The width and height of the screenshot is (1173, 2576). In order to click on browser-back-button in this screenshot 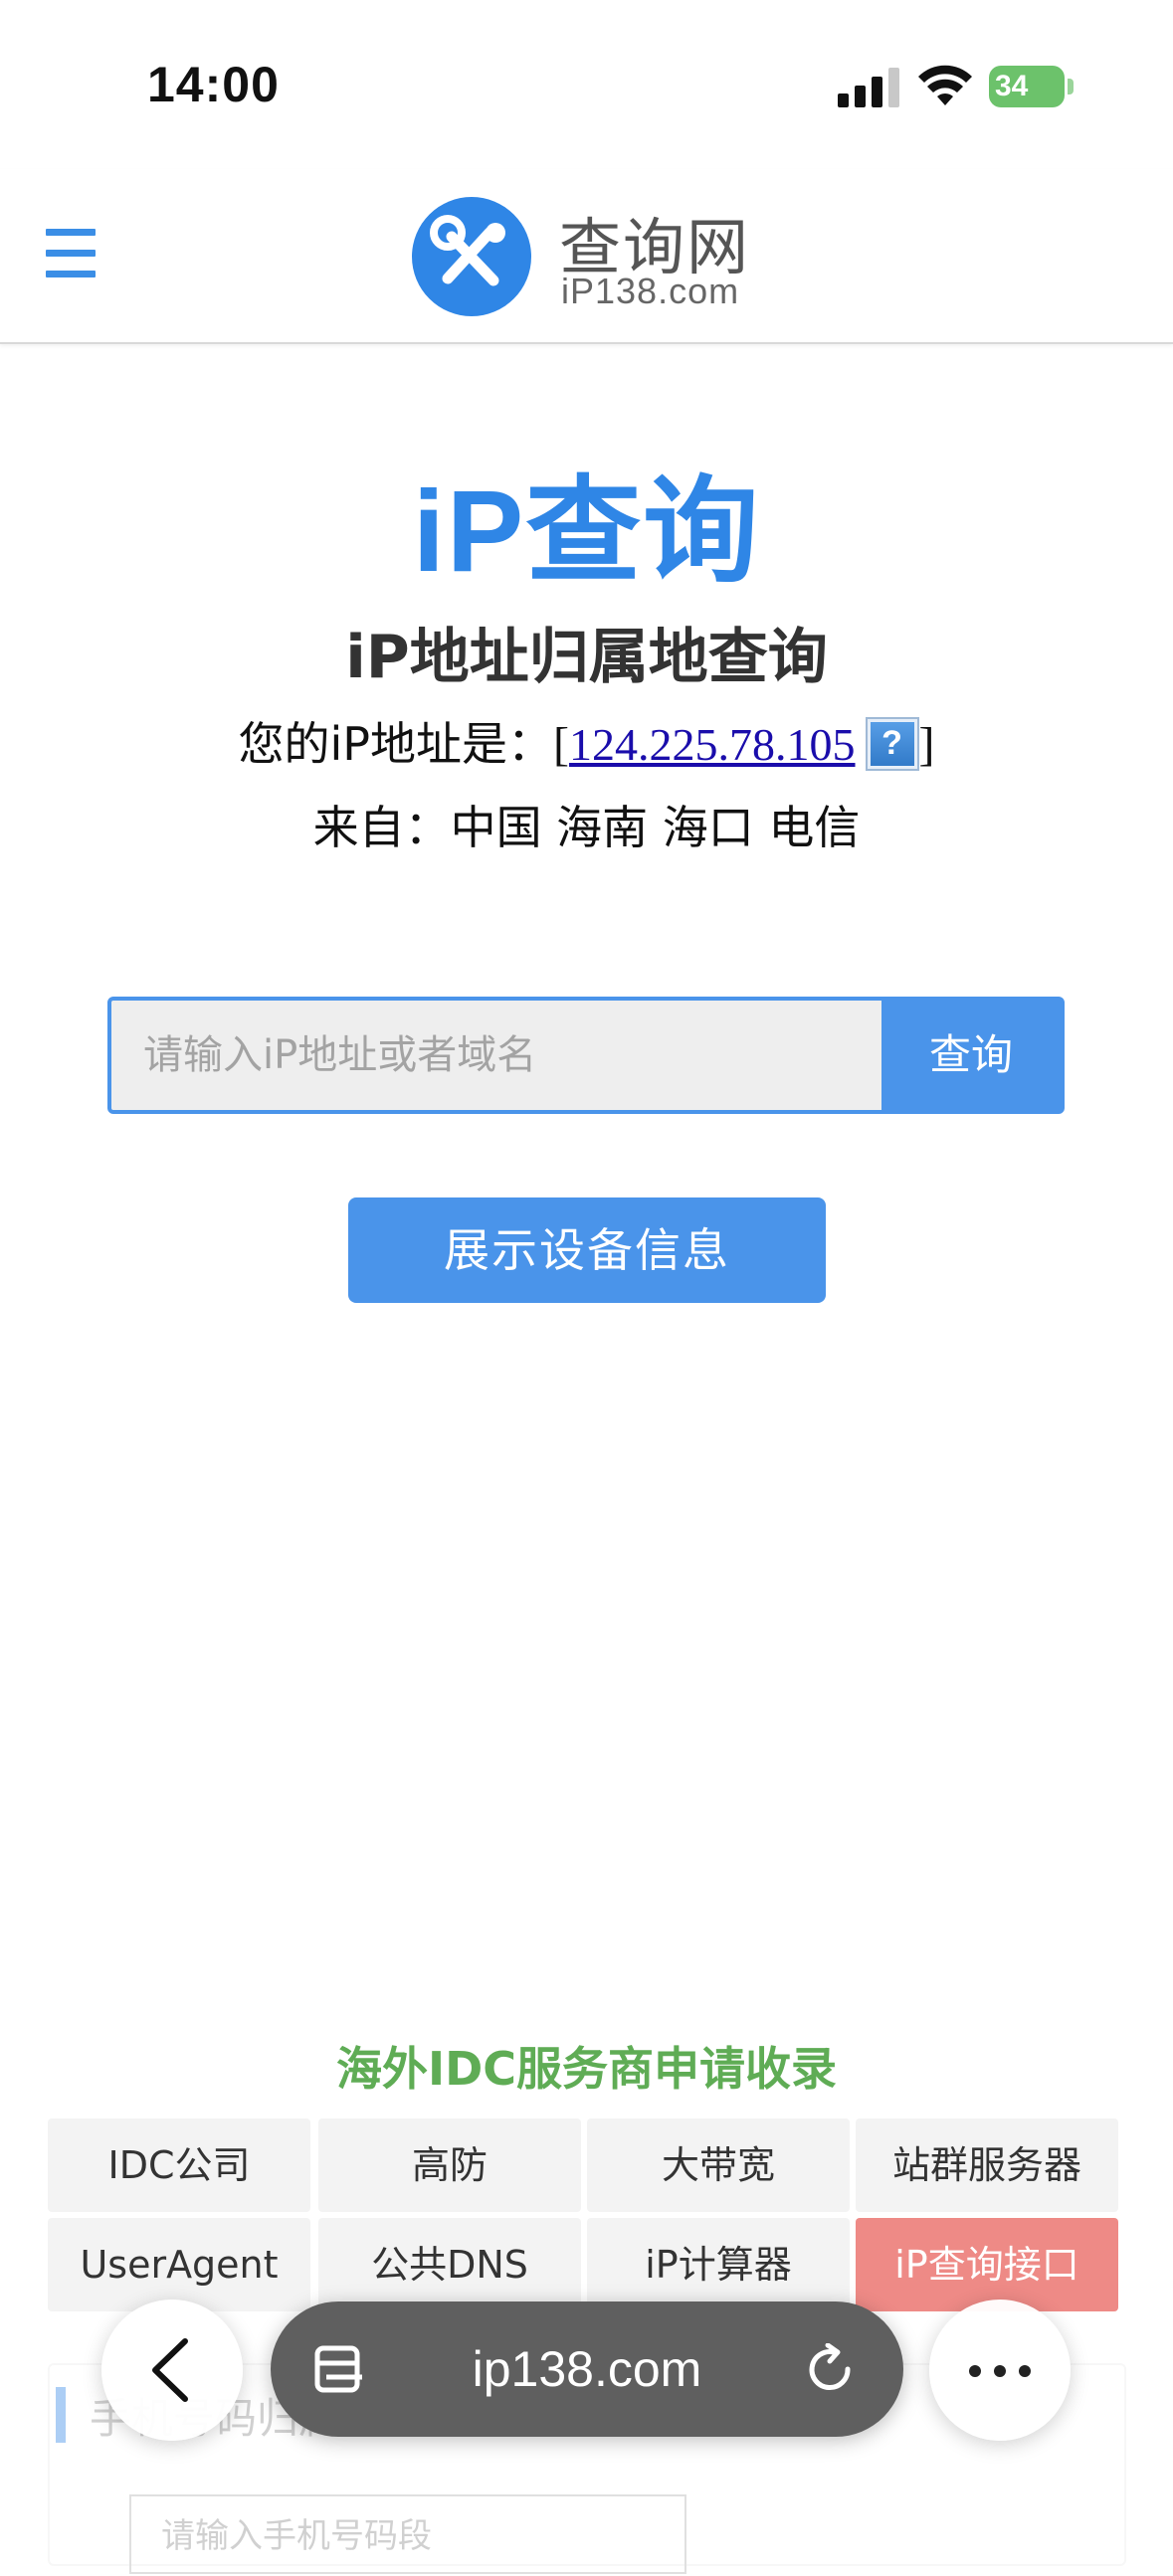, I will do `click(172, 2370)`.